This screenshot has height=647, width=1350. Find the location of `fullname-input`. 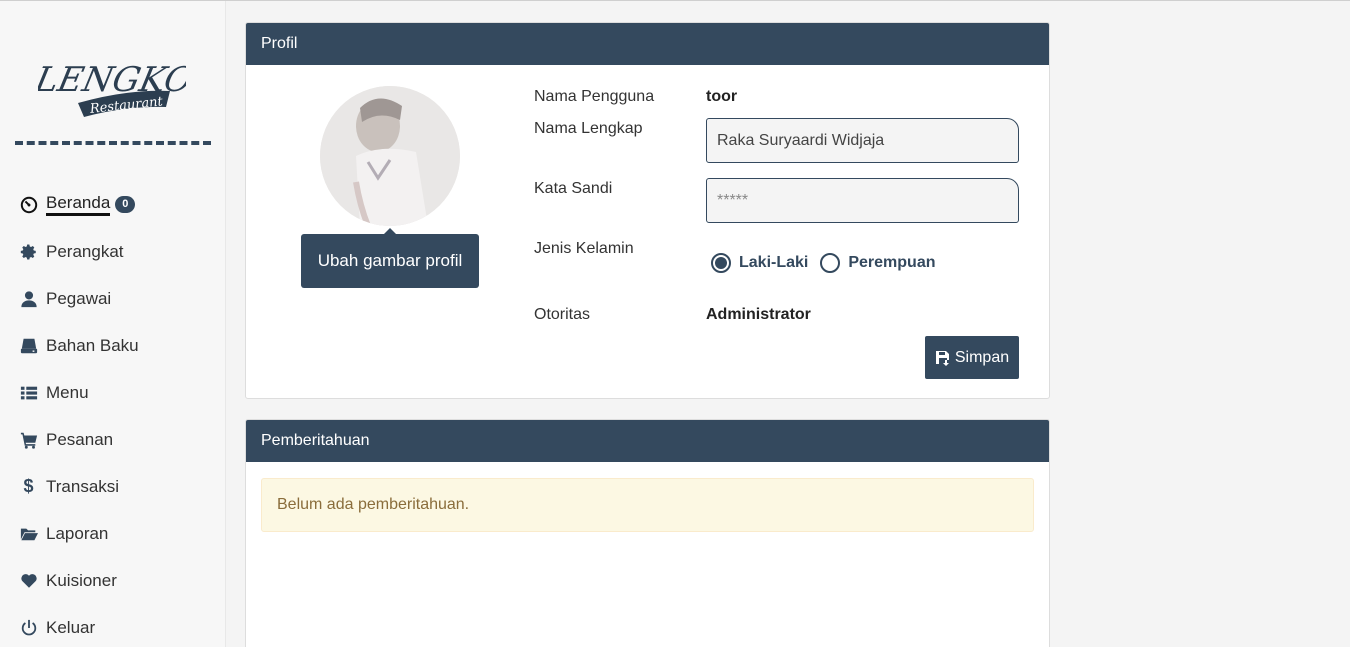

fullname-input is located at coordinates (862, 140).